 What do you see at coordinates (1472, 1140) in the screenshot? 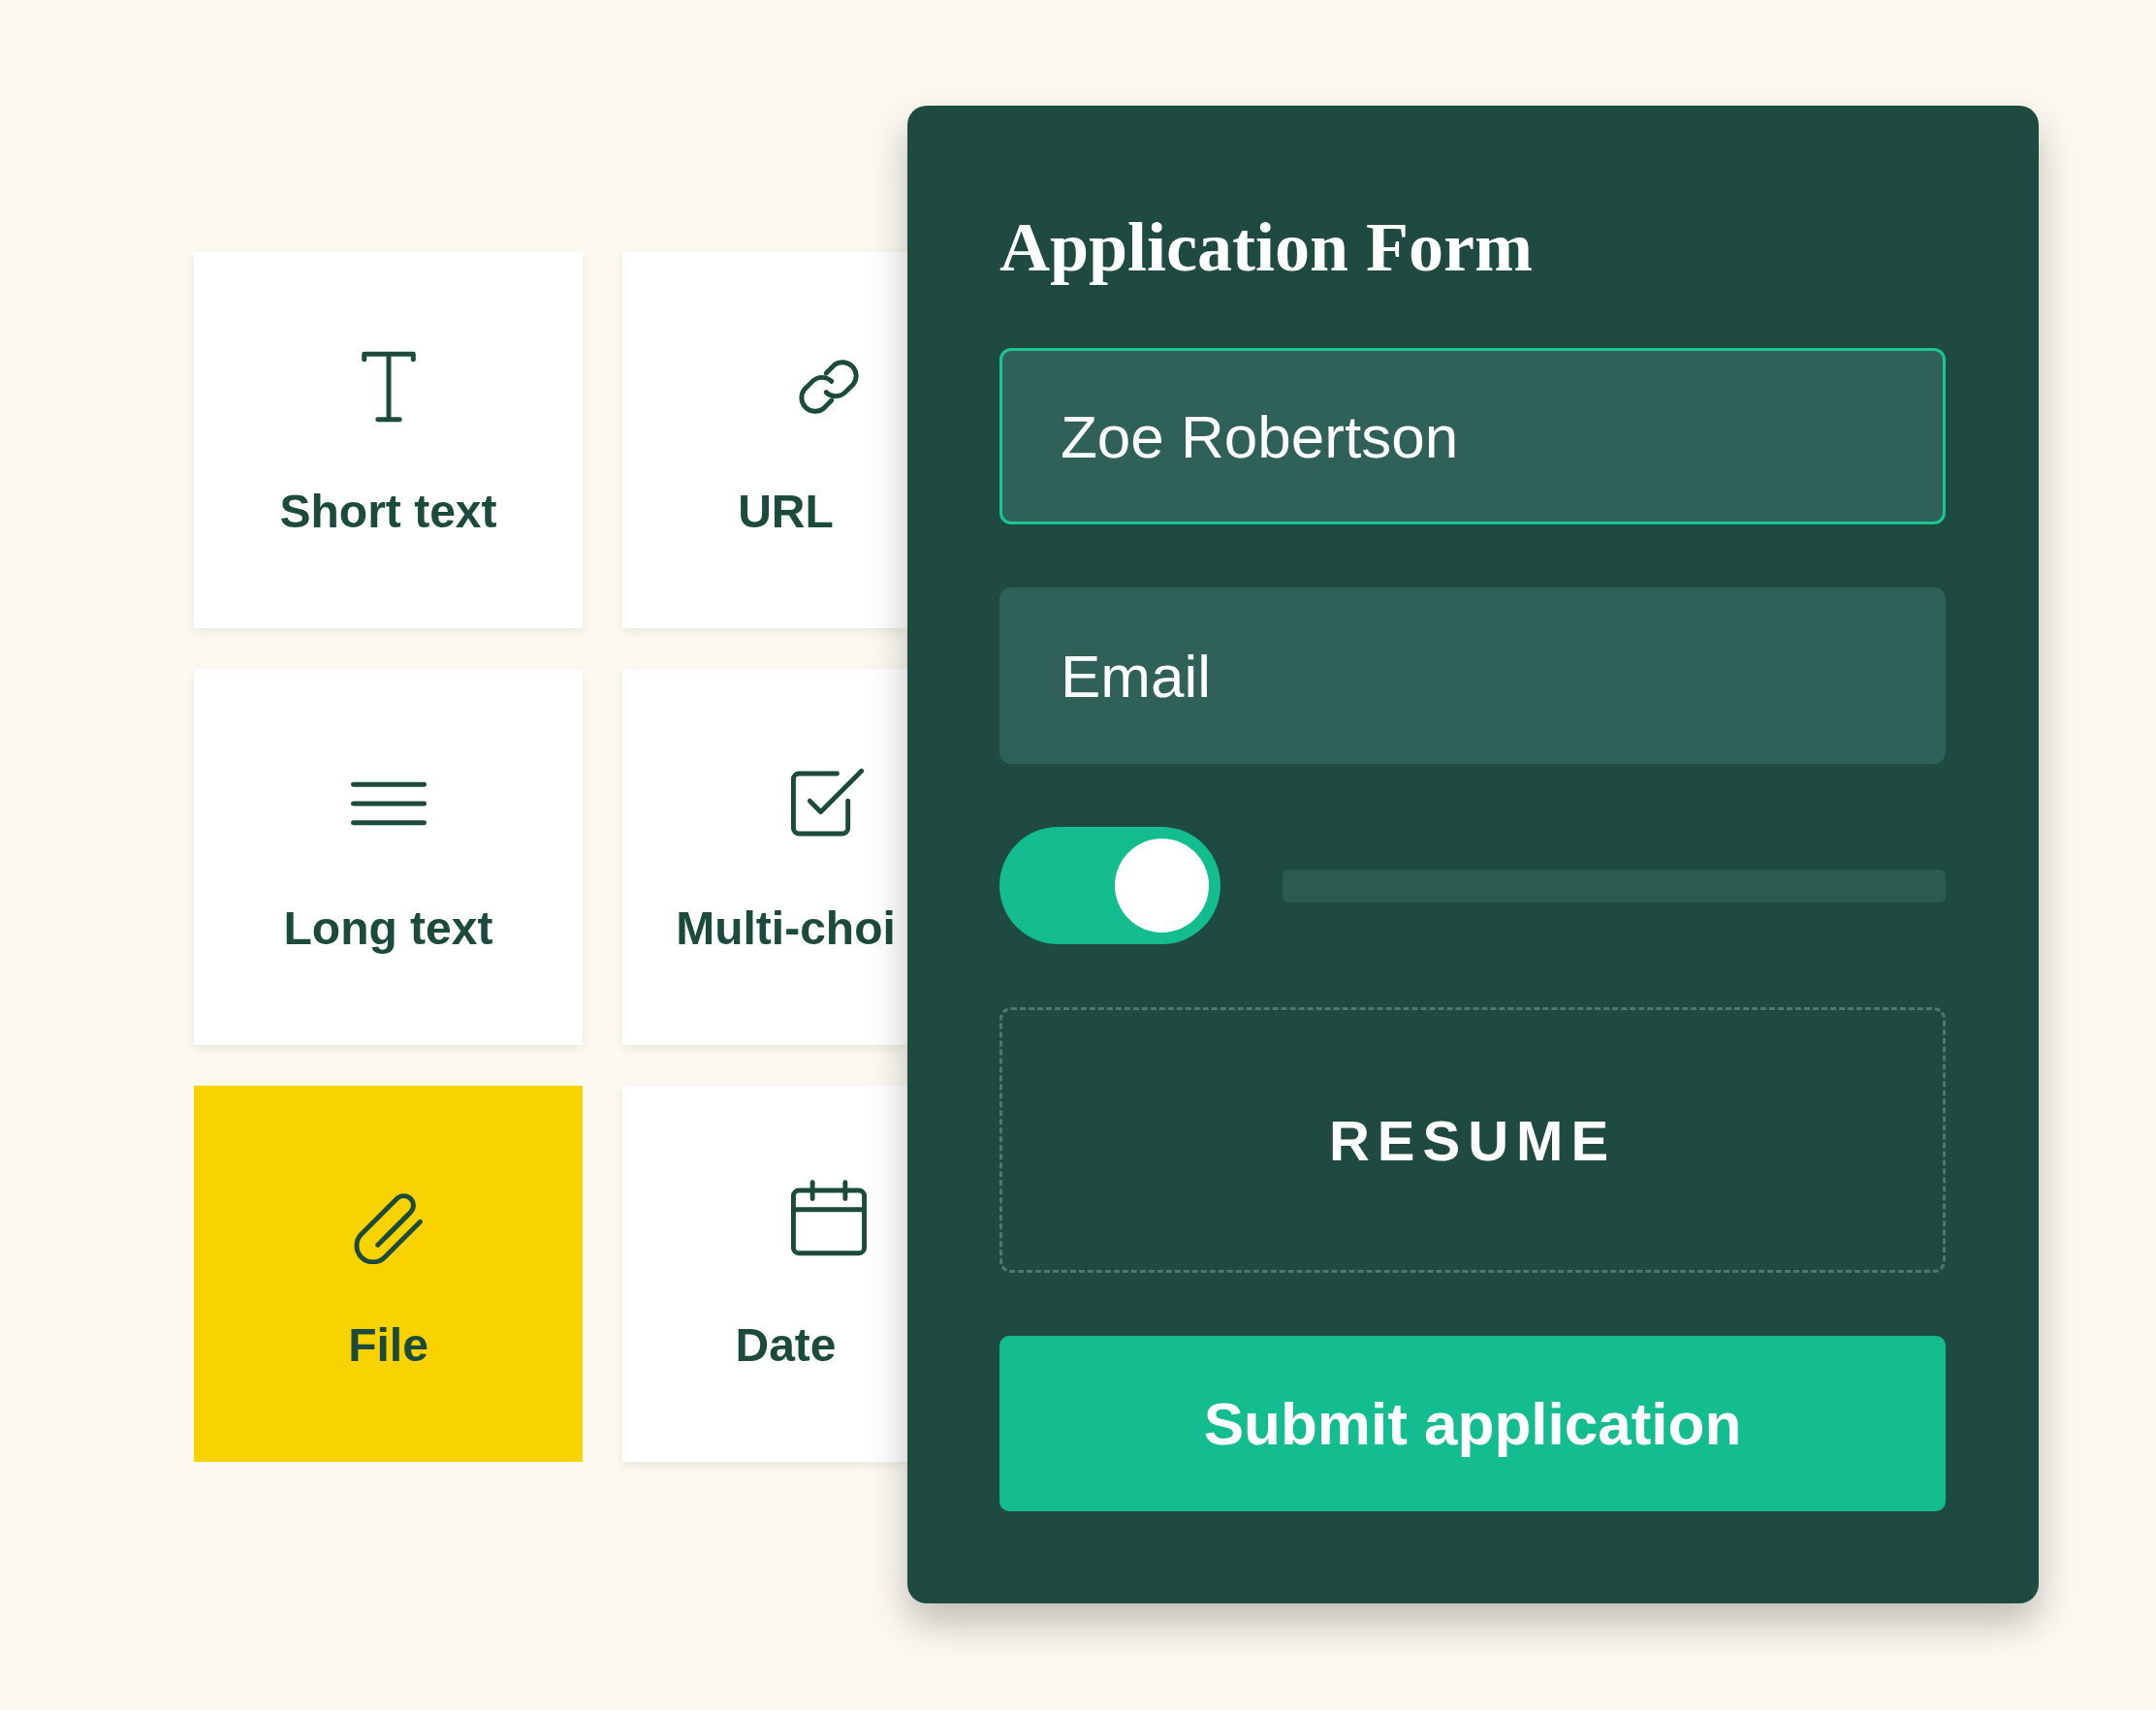
I see `upload-dropzone: RESUME` at bounding box center [1472, 1140].